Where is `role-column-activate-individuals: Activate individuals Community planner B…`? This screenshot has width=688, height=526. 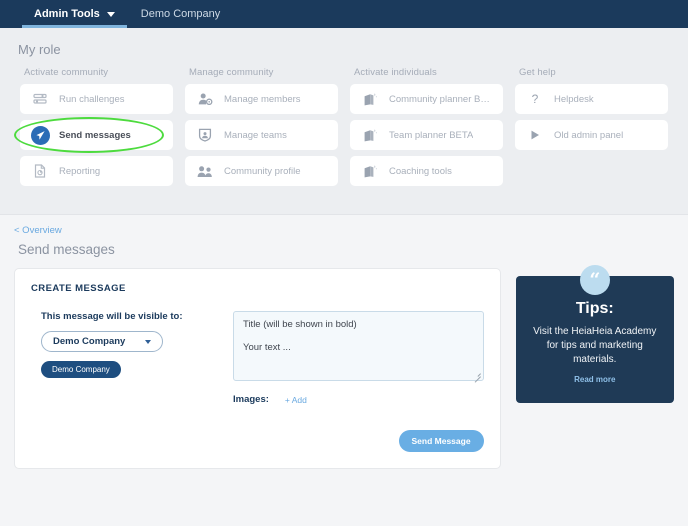
role-column-activate-individuals: Activate individuals Community planner B… is located at coordinates (426, 129).